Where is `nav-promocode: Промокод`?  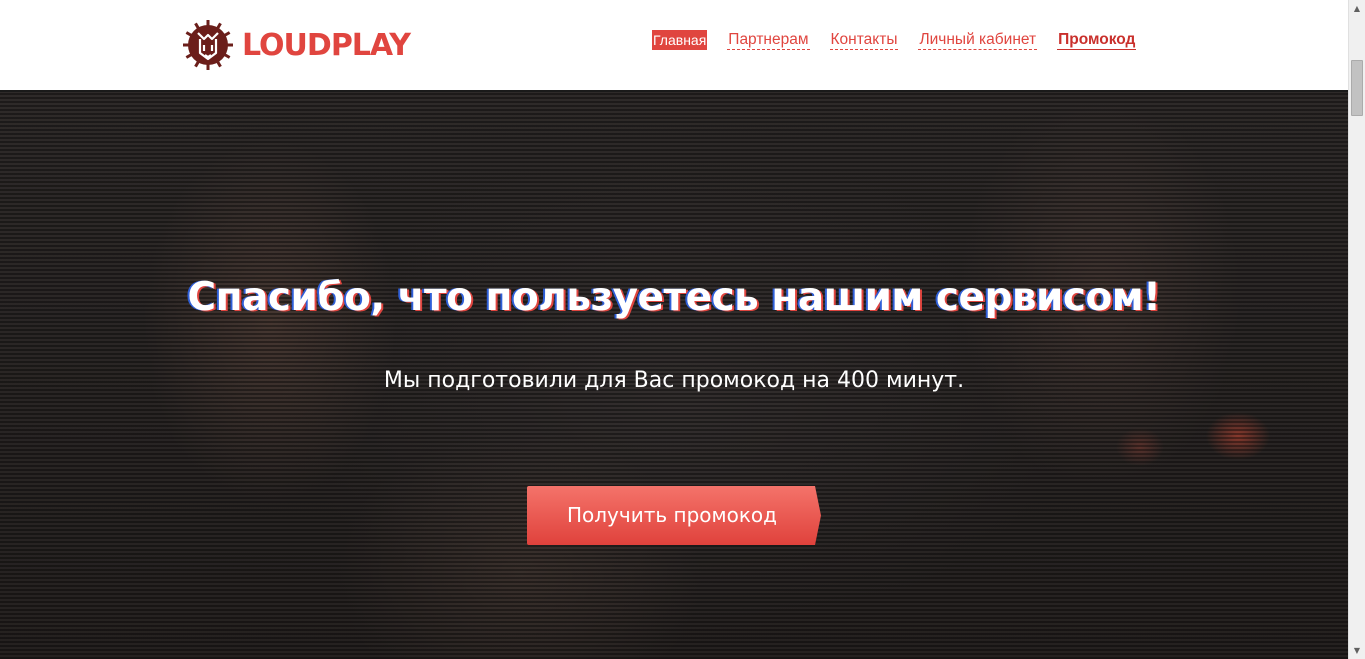
nav-promocode: Промокод is located at coordinates (1097, 40).